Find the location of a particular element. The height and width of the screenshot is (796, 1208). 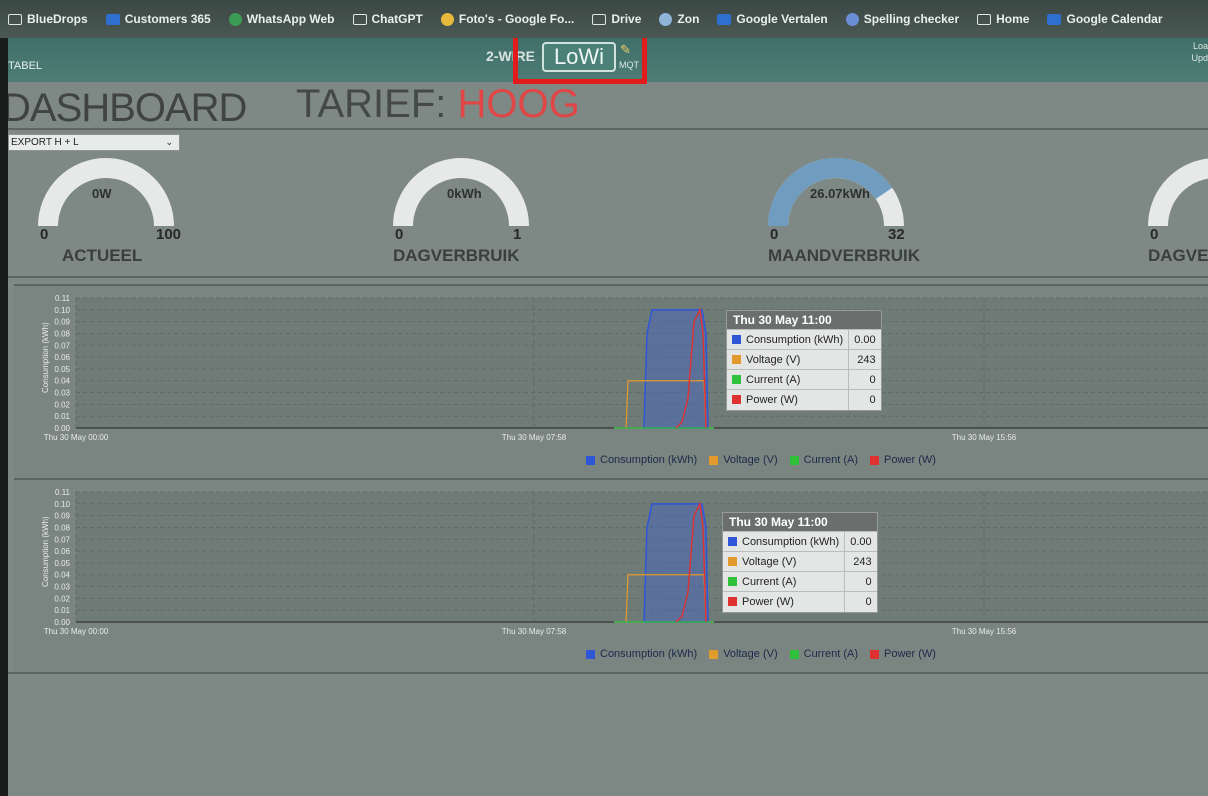

bookmark-google-calendar: Google Calendar is located at coordinates (1105, 19).